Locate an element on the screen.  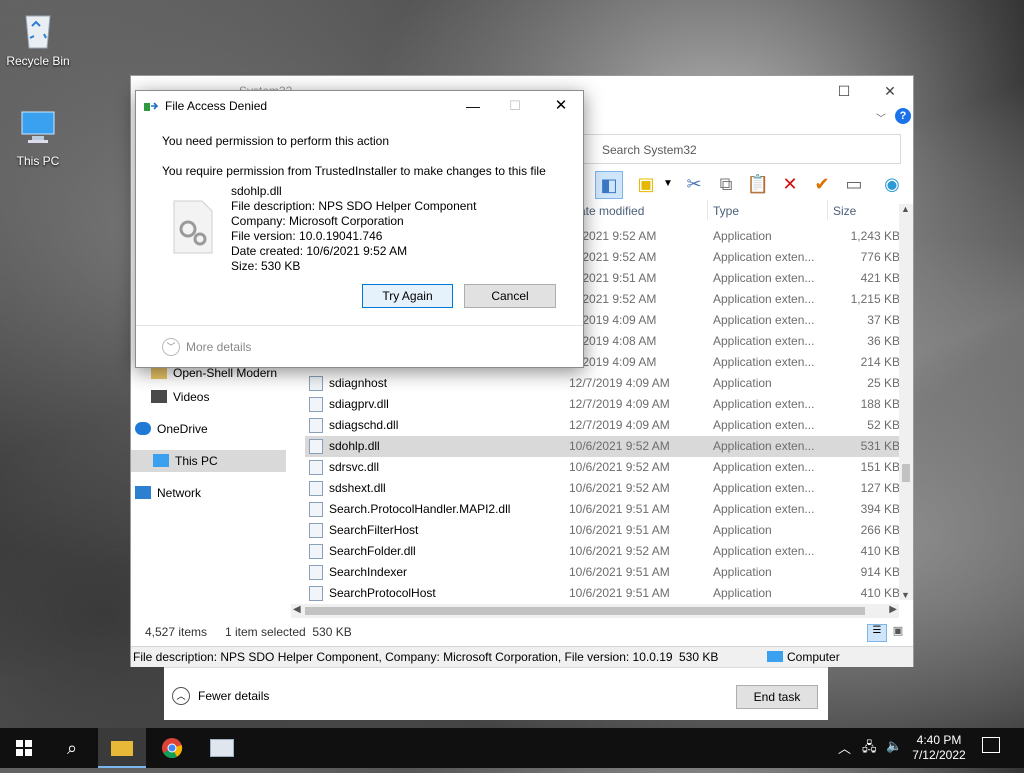
network-icon: 🖧 is located at coordinates (869, 749).